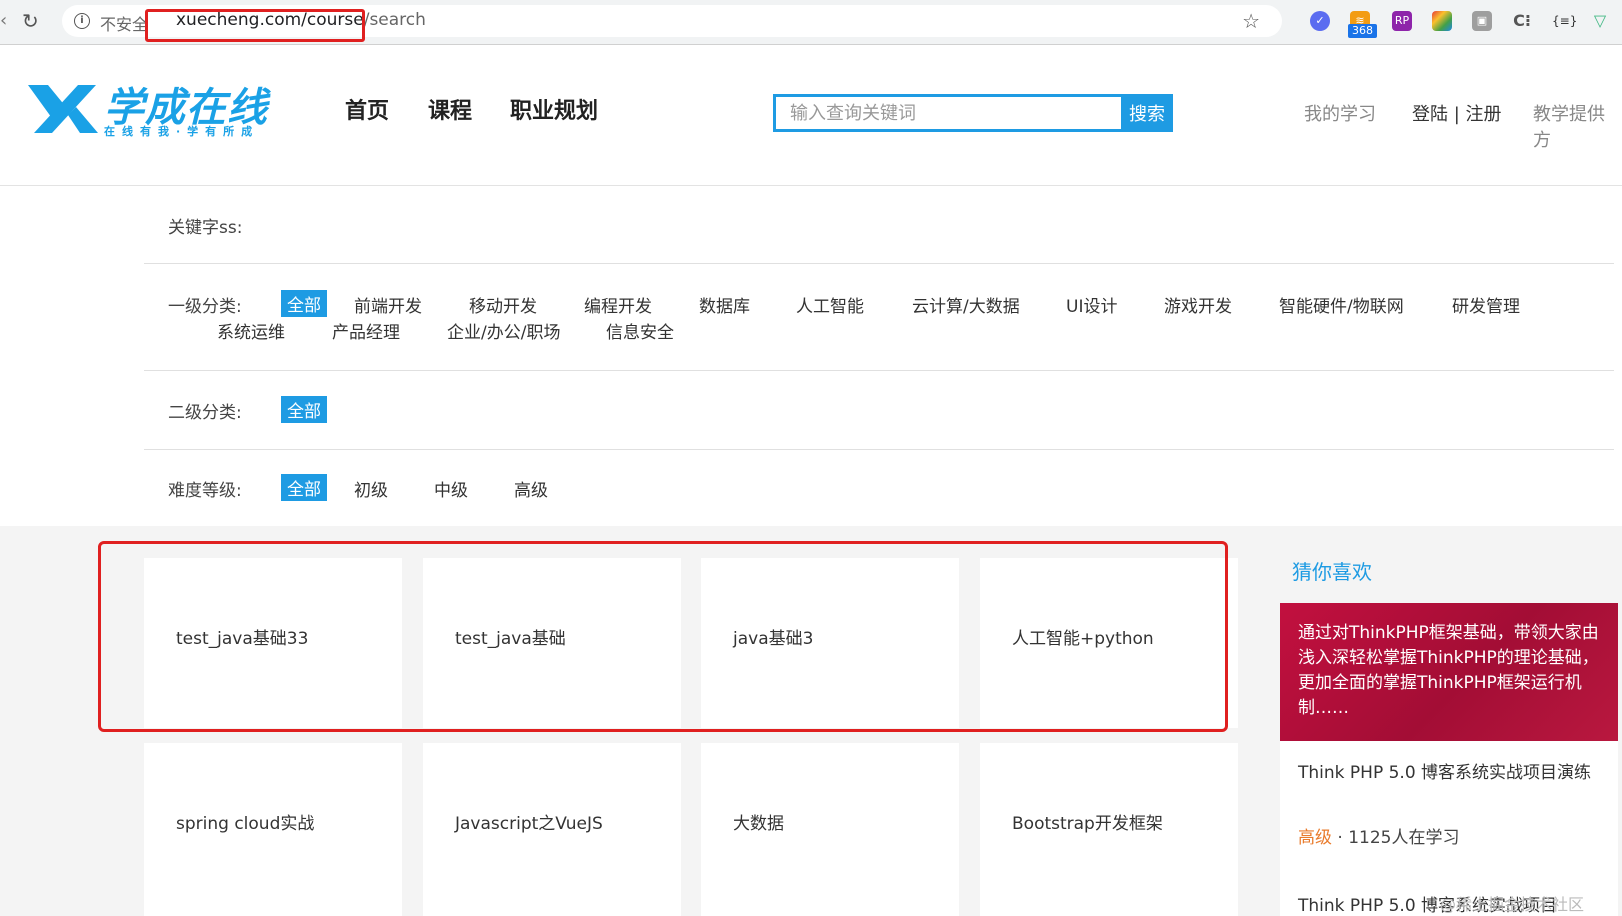 The width and height of the screenshot is (1622, 916). Describe the element at coordinates (182, 131) in the screenshot. I see `logo-slogan: 在线有我·学有所成` at that location.